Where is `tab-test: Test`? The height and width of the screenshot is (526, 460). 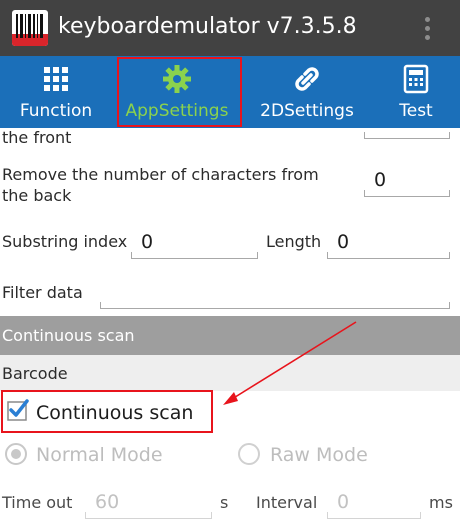
tab-test: Test is located at coordinates (416, 92).